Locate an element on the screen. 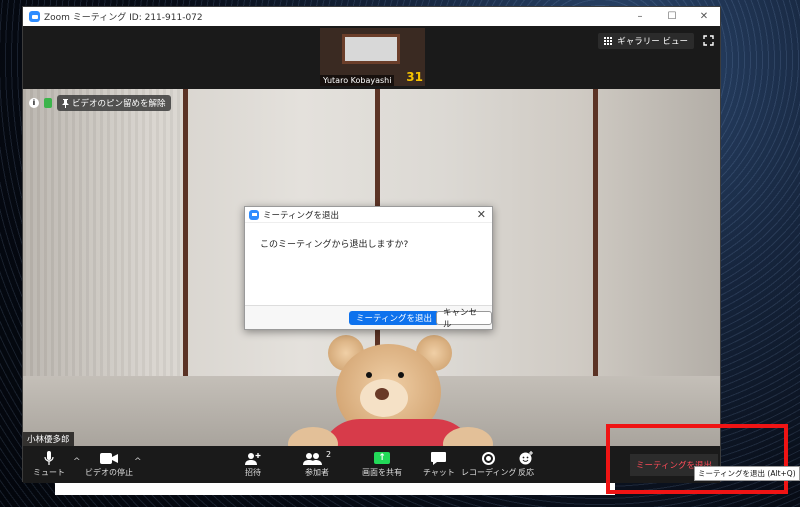 Image resolution: width=800 pixels, height=507 pixels. gallery-view-label: ギャラリー ビュー is located at coordinates (652, 42).